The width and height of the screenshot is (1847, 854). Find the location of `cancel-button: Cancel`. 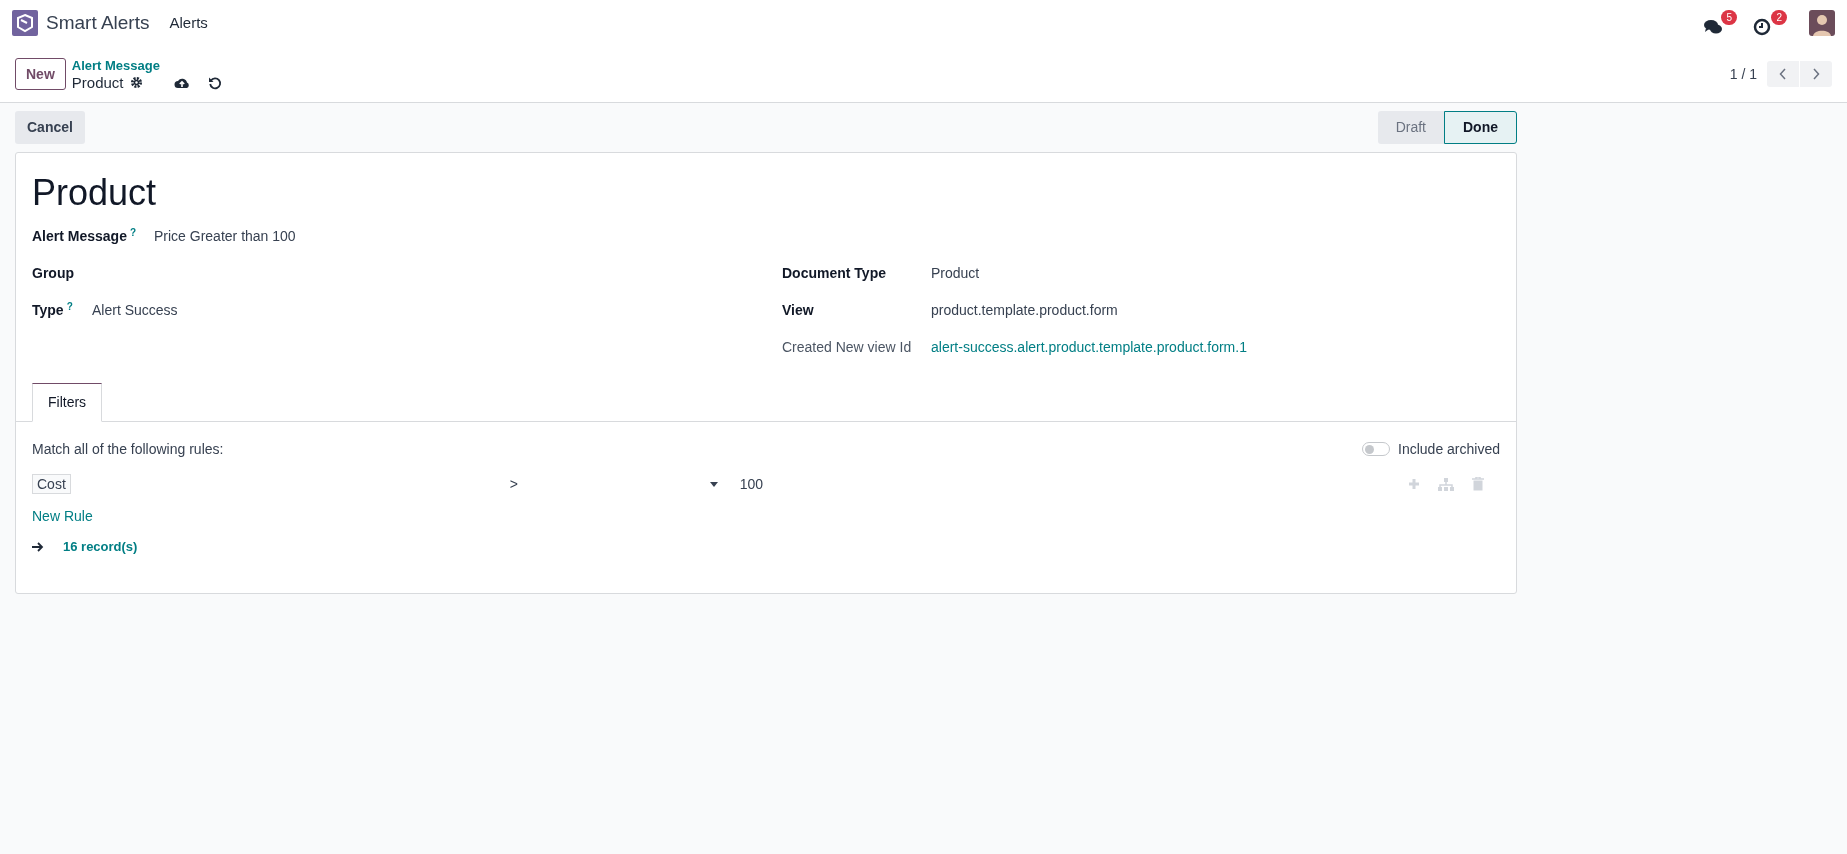

cancel-button: Cancel is located at coordinates (50, 127).